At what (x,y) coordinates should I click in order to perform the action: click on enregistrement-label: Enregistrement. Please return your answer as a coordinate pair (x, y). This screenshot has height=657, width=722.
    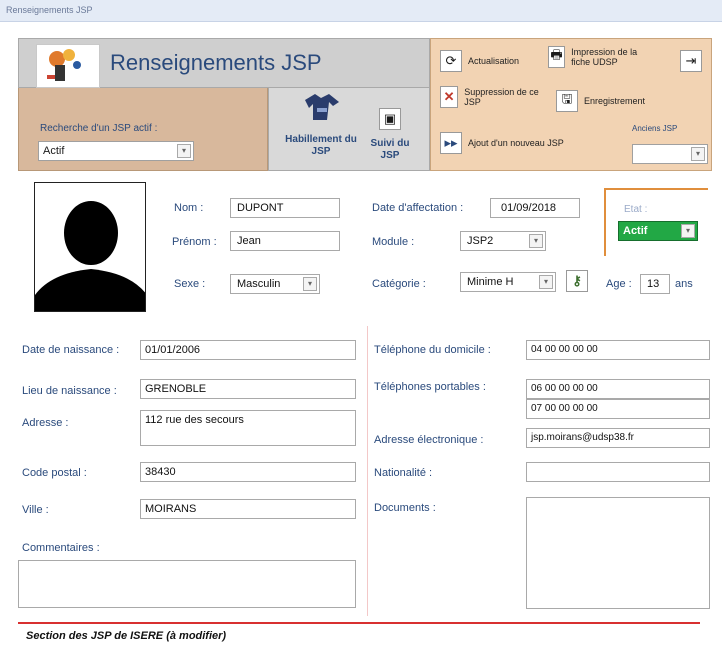
    Looking at the image, I should click on (615, 101).